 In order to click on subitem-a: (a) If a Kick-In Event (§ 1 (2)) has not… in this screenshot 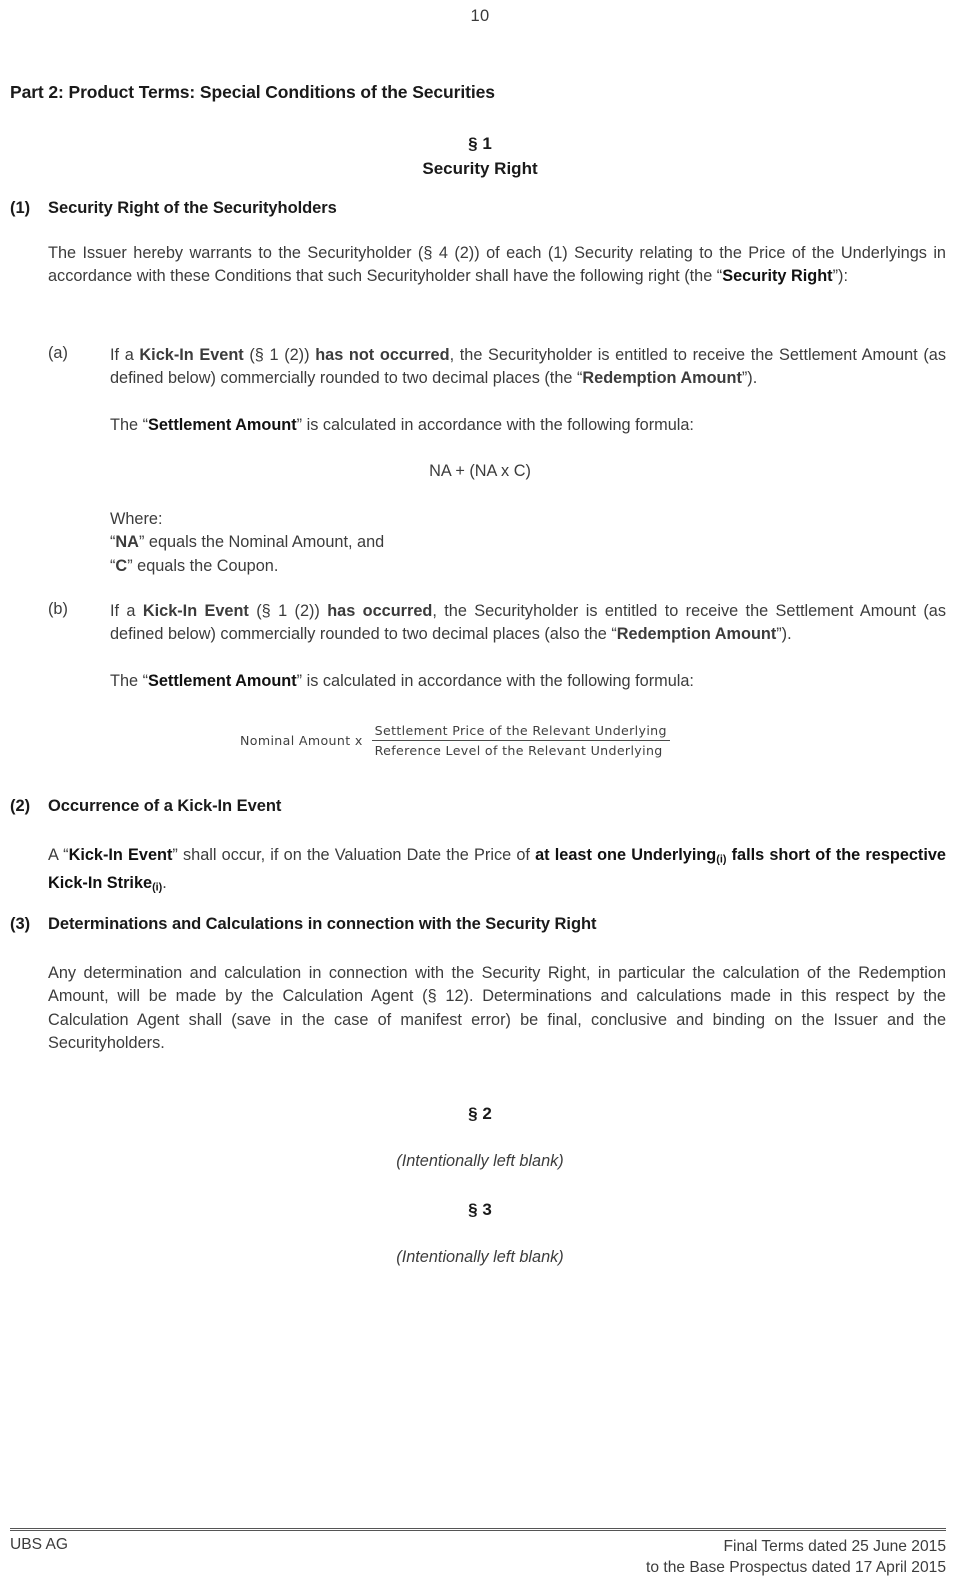, I will do `click(497, 367)`.